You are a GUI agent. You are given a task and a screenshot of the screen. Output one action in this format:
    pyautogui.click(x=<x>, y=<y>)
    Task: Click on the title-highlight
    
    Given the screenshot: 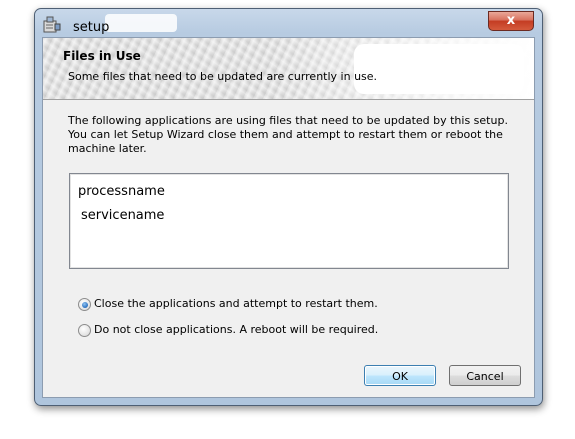 What is the action you would take?
    pyautogui.click(x=141, y=23)
    